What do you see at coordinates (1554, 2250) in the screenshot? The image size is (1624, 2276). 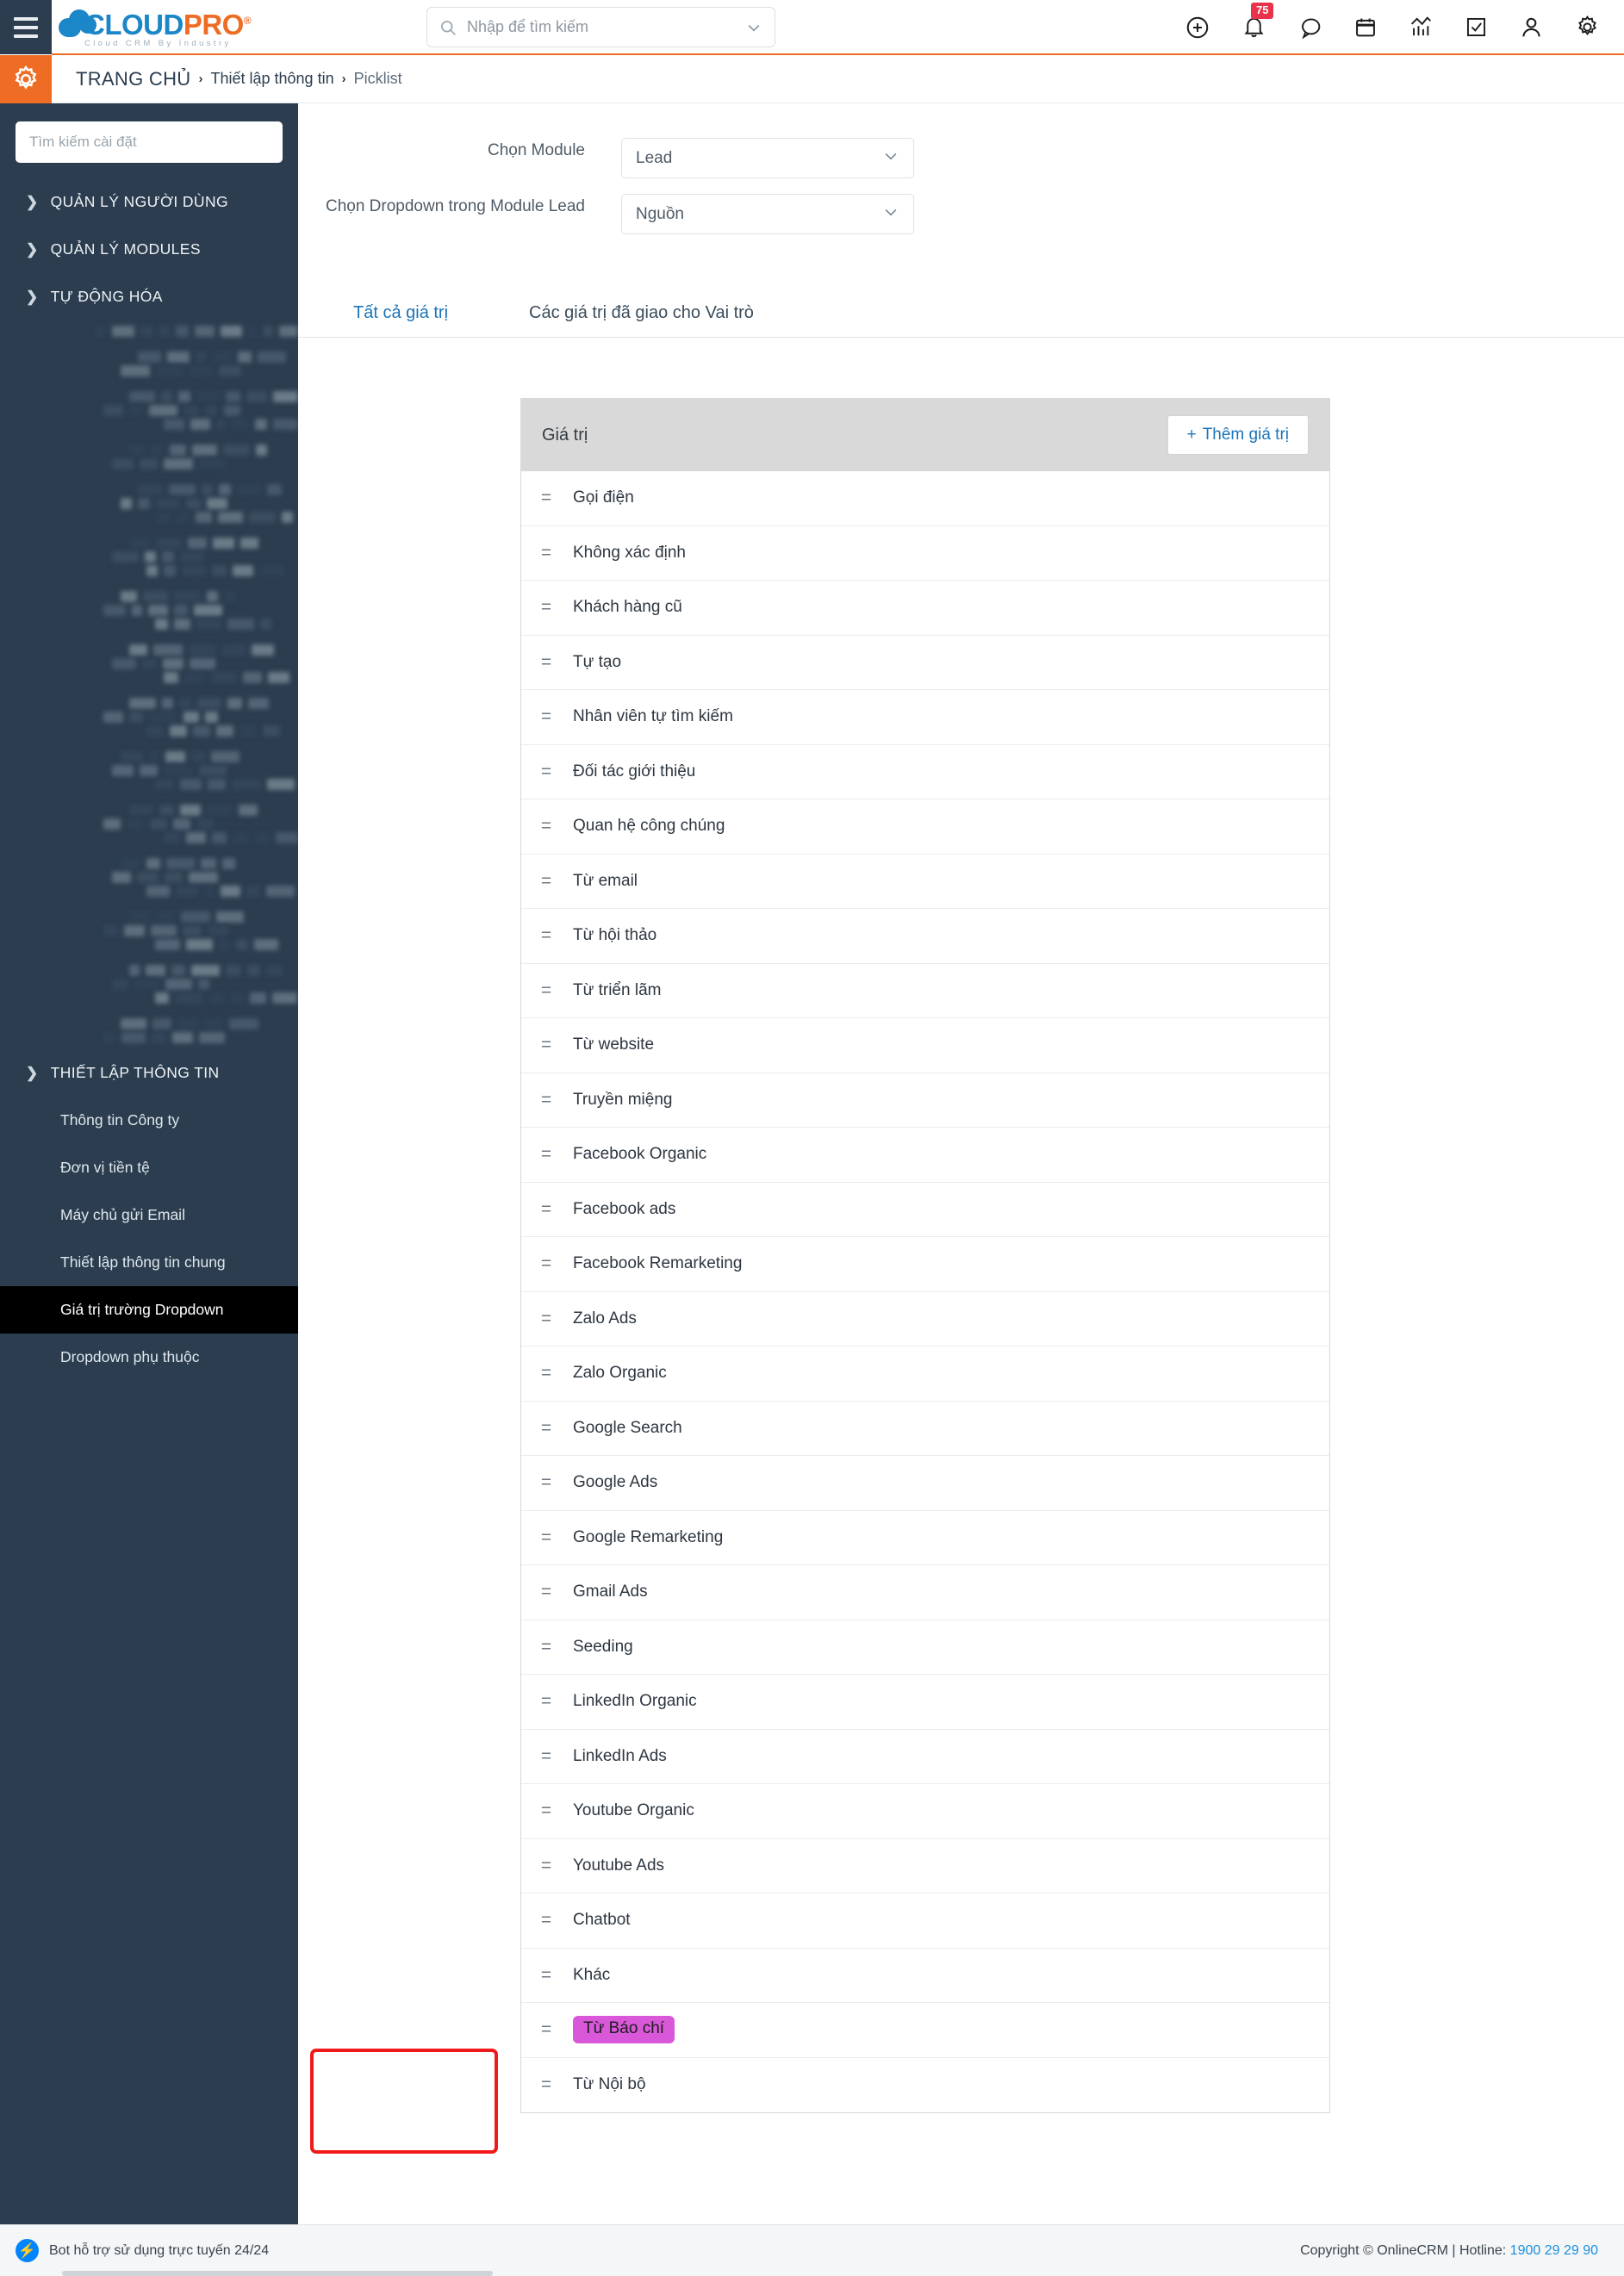 I see `hotline-number: 1900 29 29 90` at bounding box center [1554, 2250].